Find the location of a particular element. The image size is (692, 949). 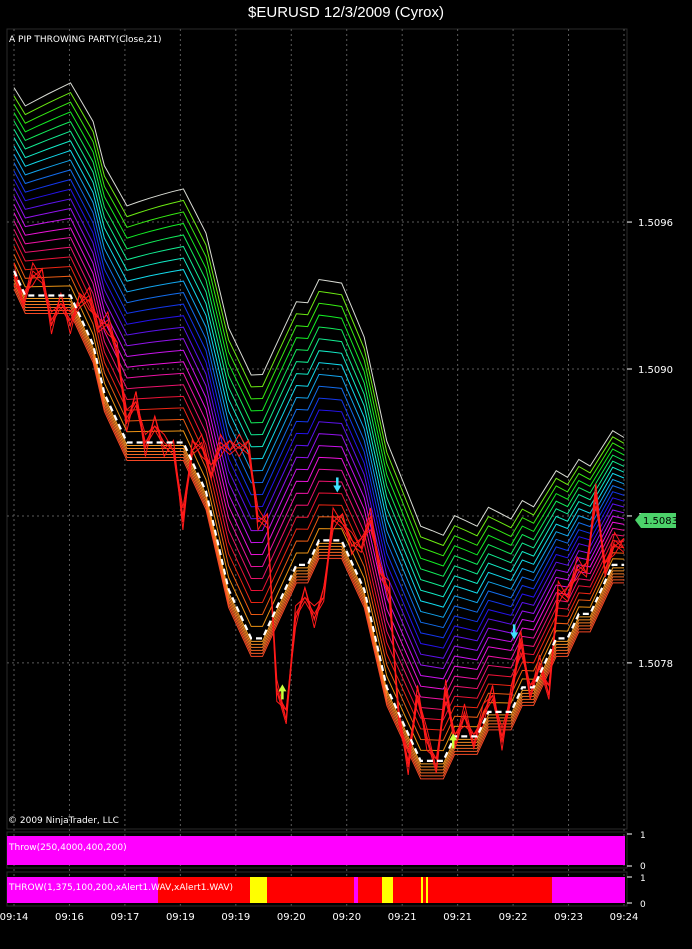

y-tick-label: 1.5090 is located at coordinates (655, 370).